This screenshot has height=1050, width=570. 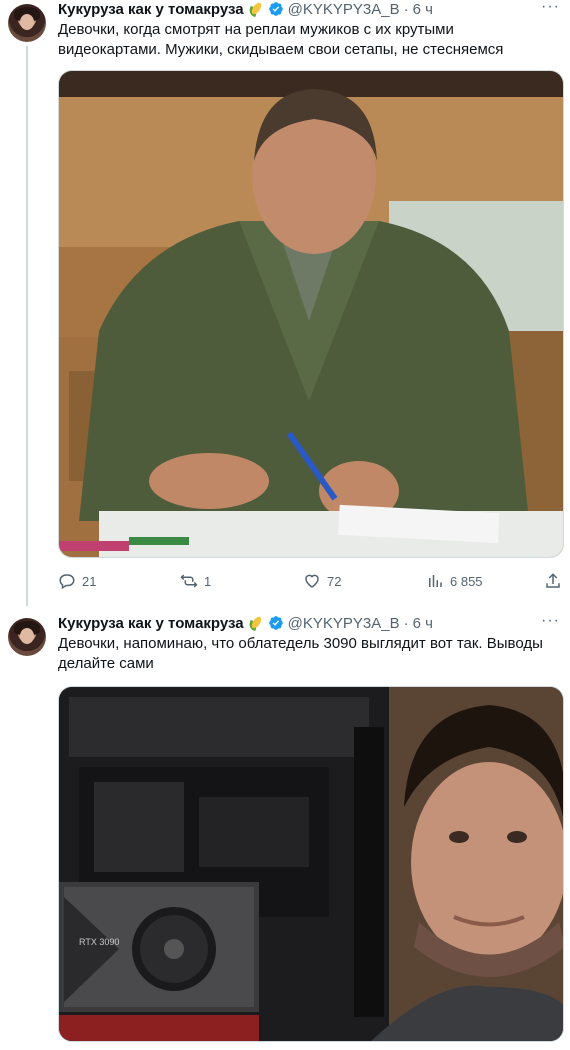 What do you see at coordinates (208, 581) in the screenshot?
I see `retweet-count: 1` at bounding box center [208, 581].